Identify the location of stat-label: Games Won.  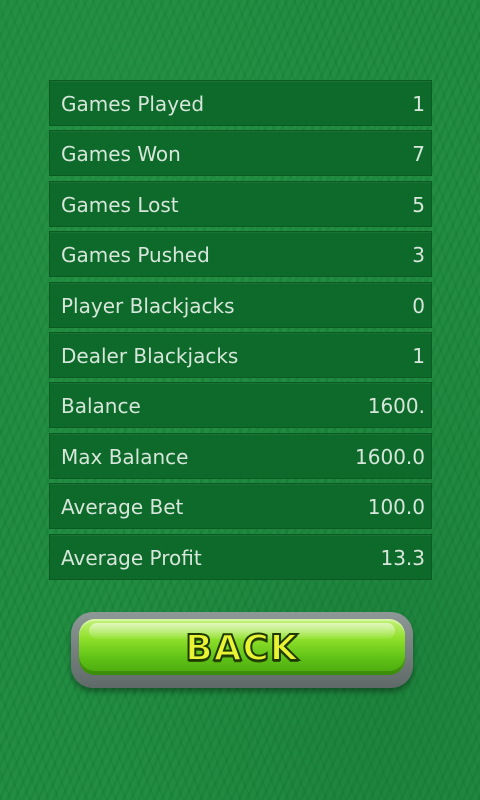
(121, 154).